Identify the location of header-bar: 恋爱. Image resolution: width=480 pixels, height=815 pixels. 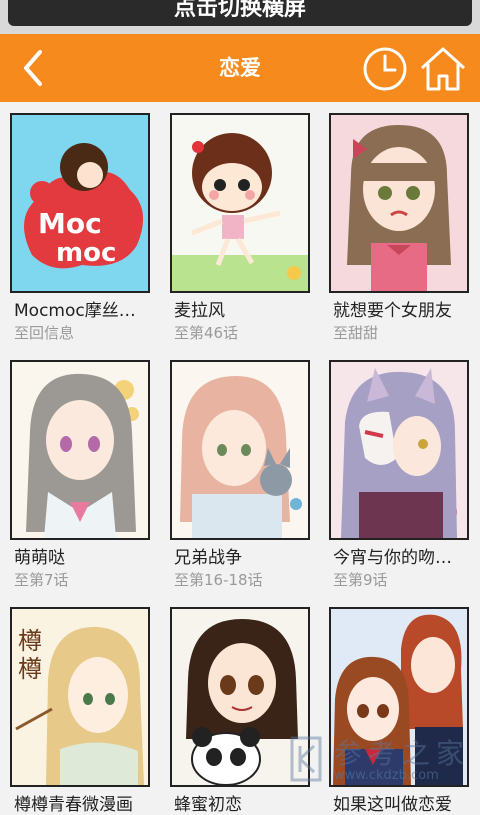
(240, 68).